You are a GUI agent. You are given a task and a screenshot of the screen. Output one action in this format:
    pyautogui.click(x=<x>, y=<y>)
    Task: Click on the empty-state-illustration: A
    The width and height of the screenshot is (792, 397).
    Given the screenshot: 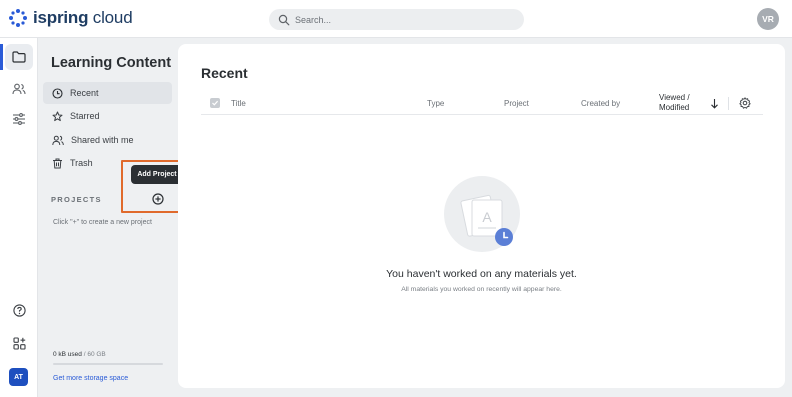 What is the action you would take?
    pyautogui.click(x=482, y=214)
    